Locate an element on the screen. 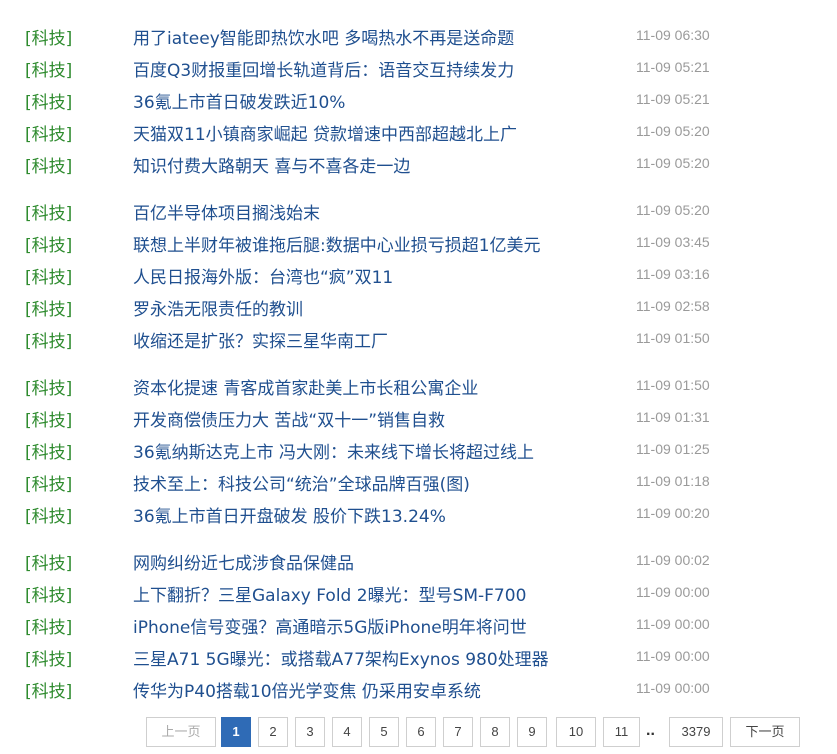 This screenshot has height=754, width=837. news-time: 11-09 03:45 is located at coordinates (673, 242).